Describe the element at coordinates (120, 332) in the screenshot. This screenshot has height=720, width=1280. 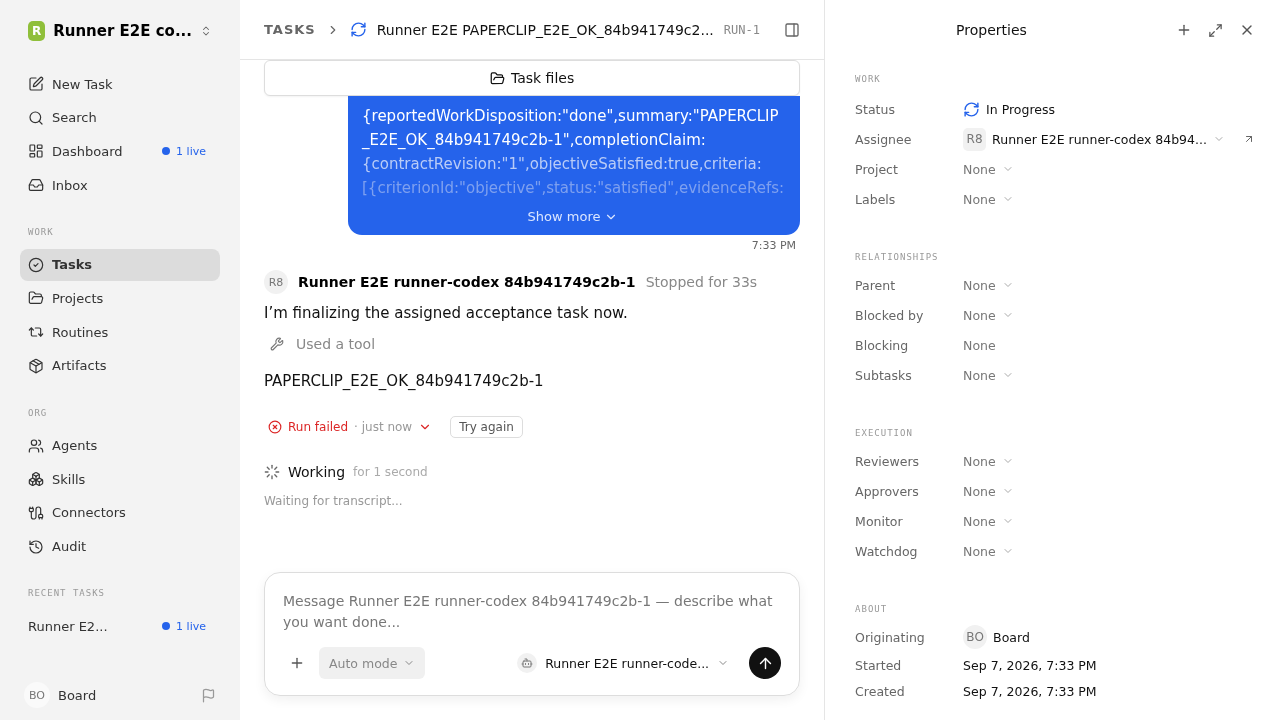
I see `sidebar-item: Routines` at that location.